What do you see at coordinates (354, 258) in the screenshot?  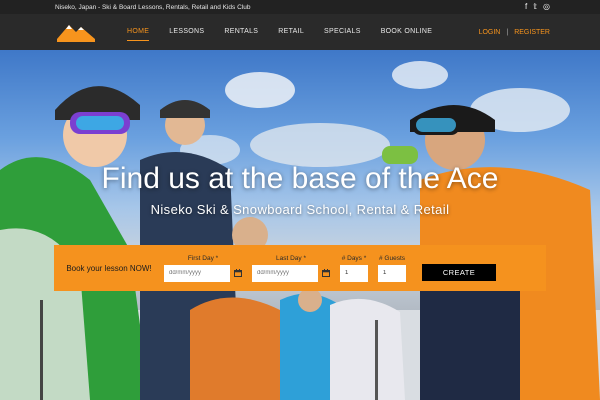 I see `days-label: # Days *` at bounding box center [354, 258].